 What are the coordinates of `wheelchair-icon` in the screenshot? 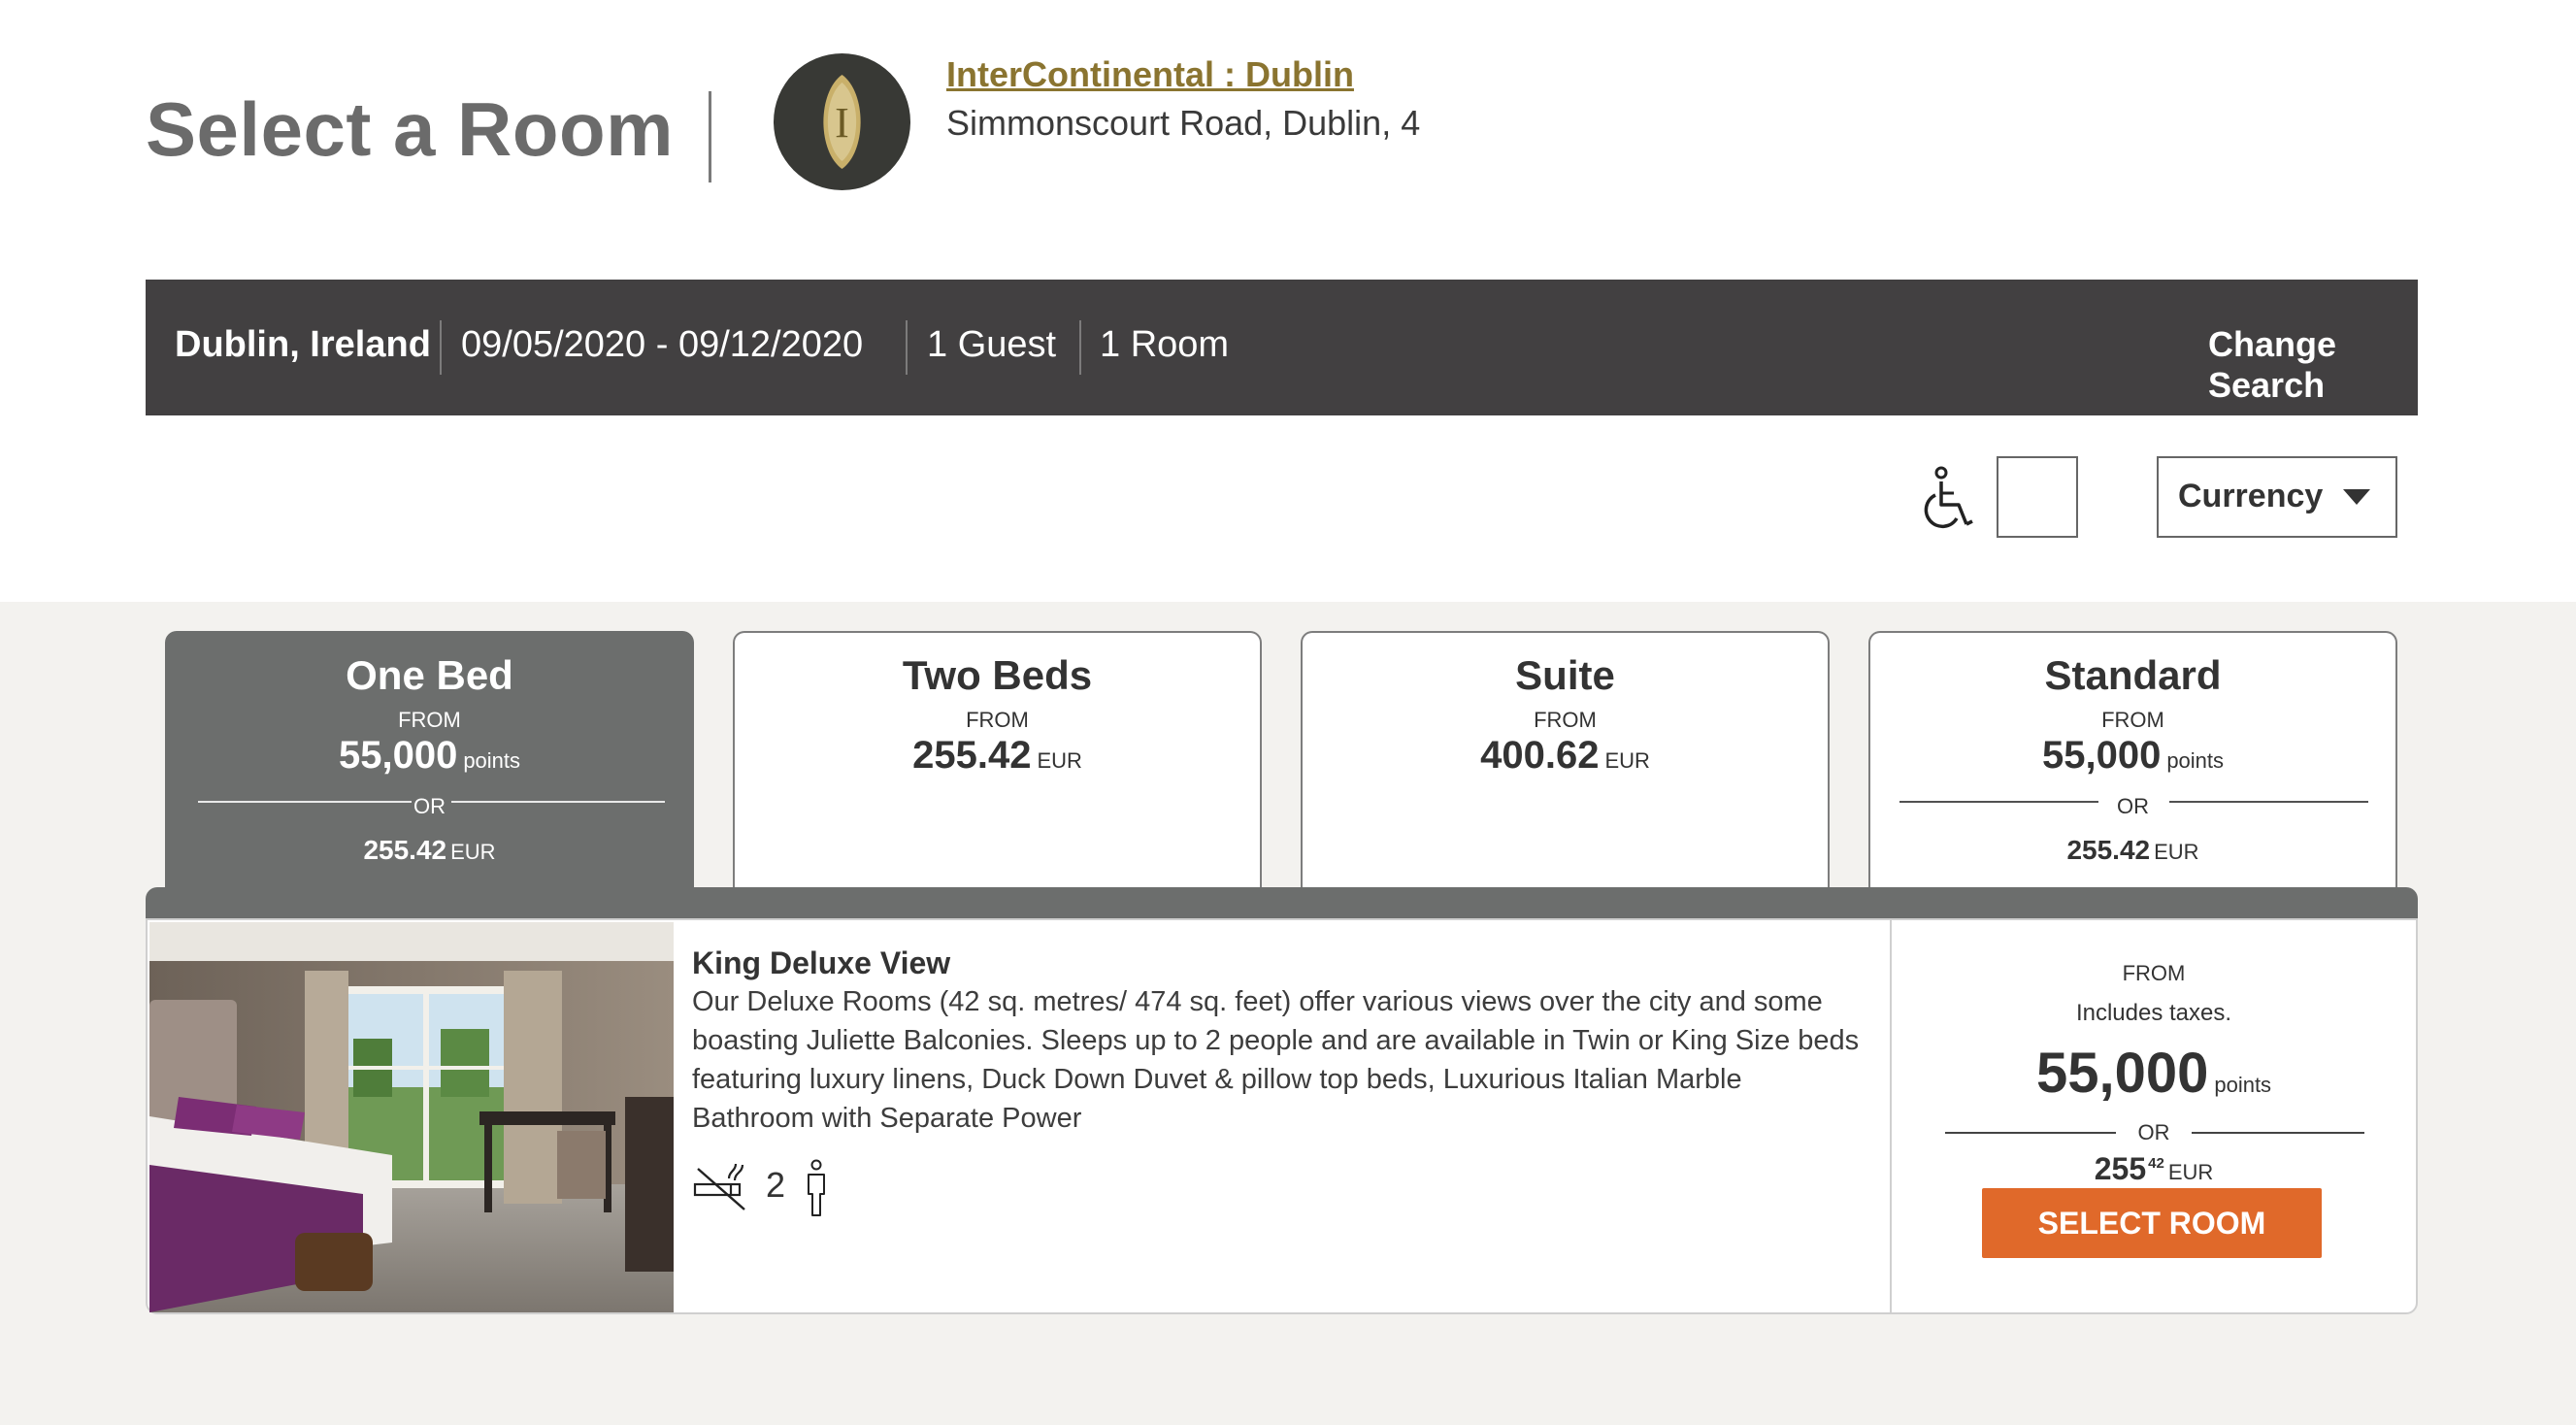 It's located at (1949, 500).